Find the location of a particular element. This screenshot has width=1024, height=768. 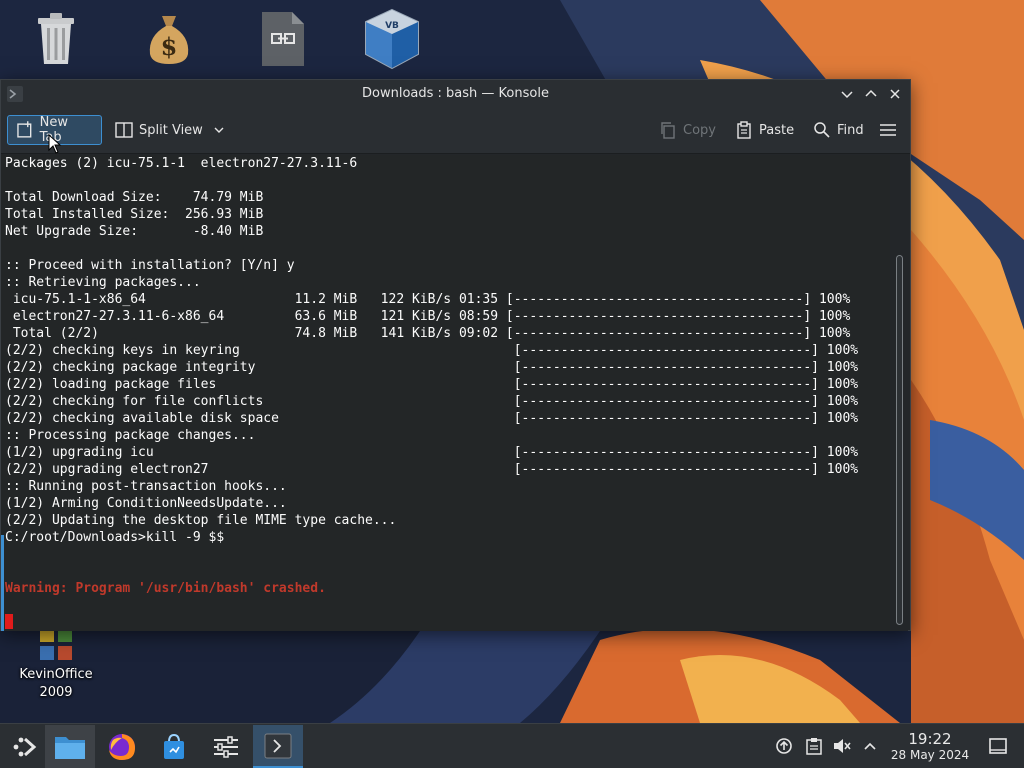

maximize-button is located at coordinates (871, 94).